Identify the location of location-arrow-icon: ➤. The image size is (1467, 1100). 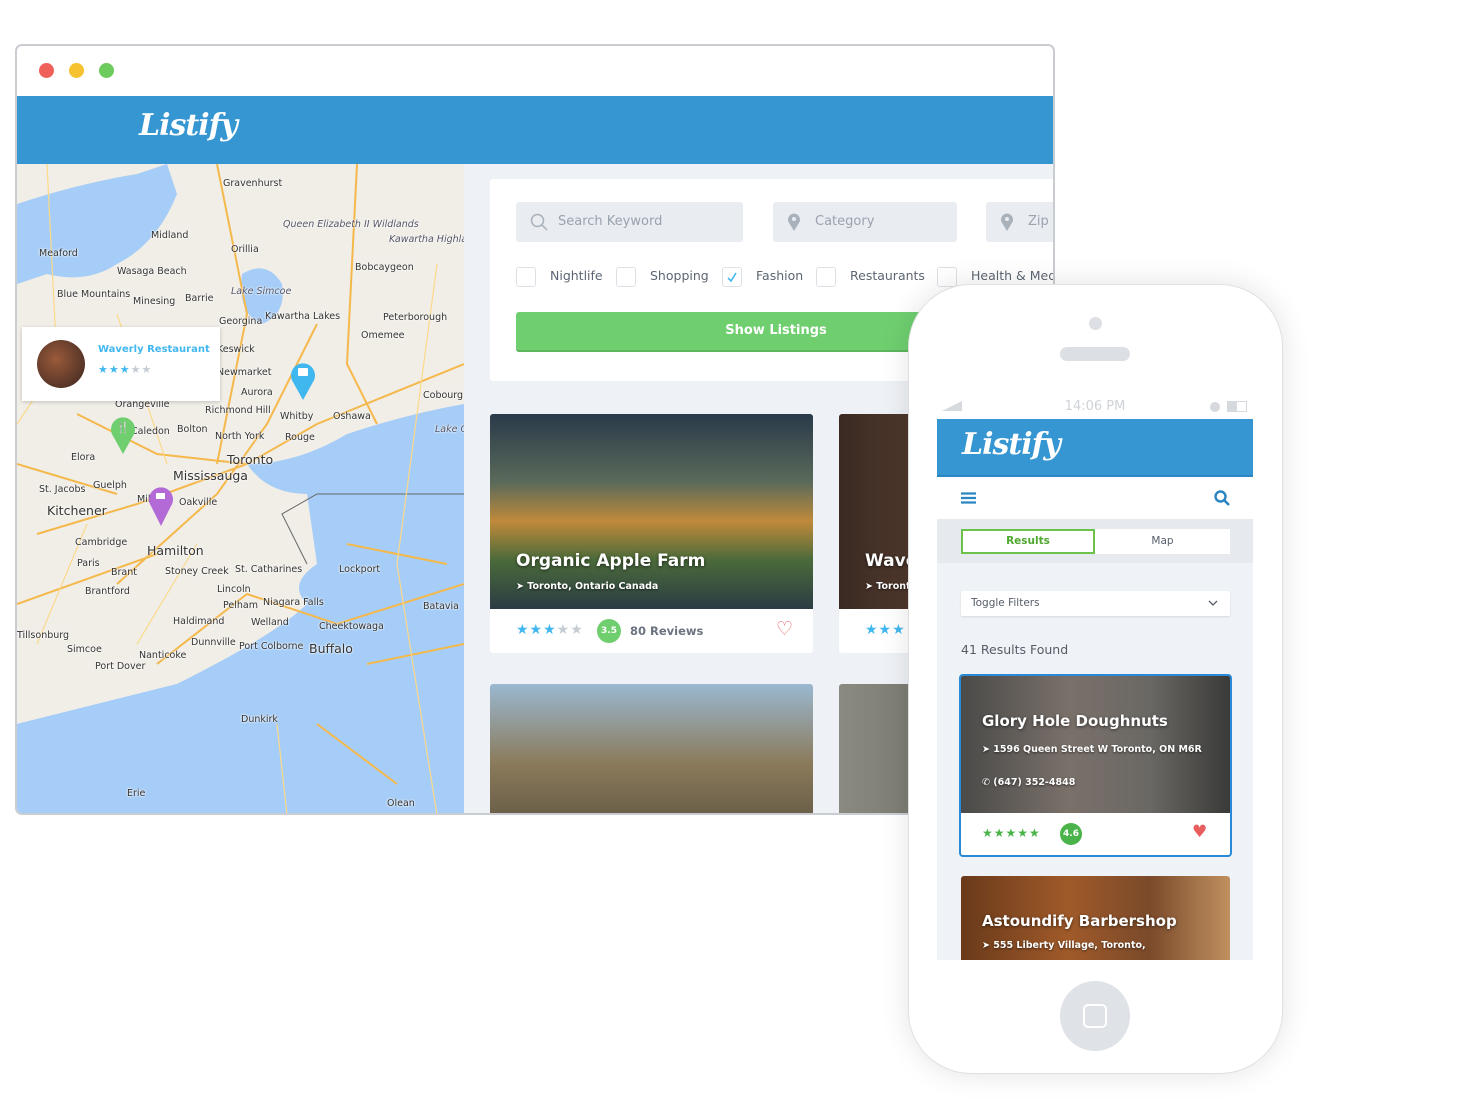
(522, 586).